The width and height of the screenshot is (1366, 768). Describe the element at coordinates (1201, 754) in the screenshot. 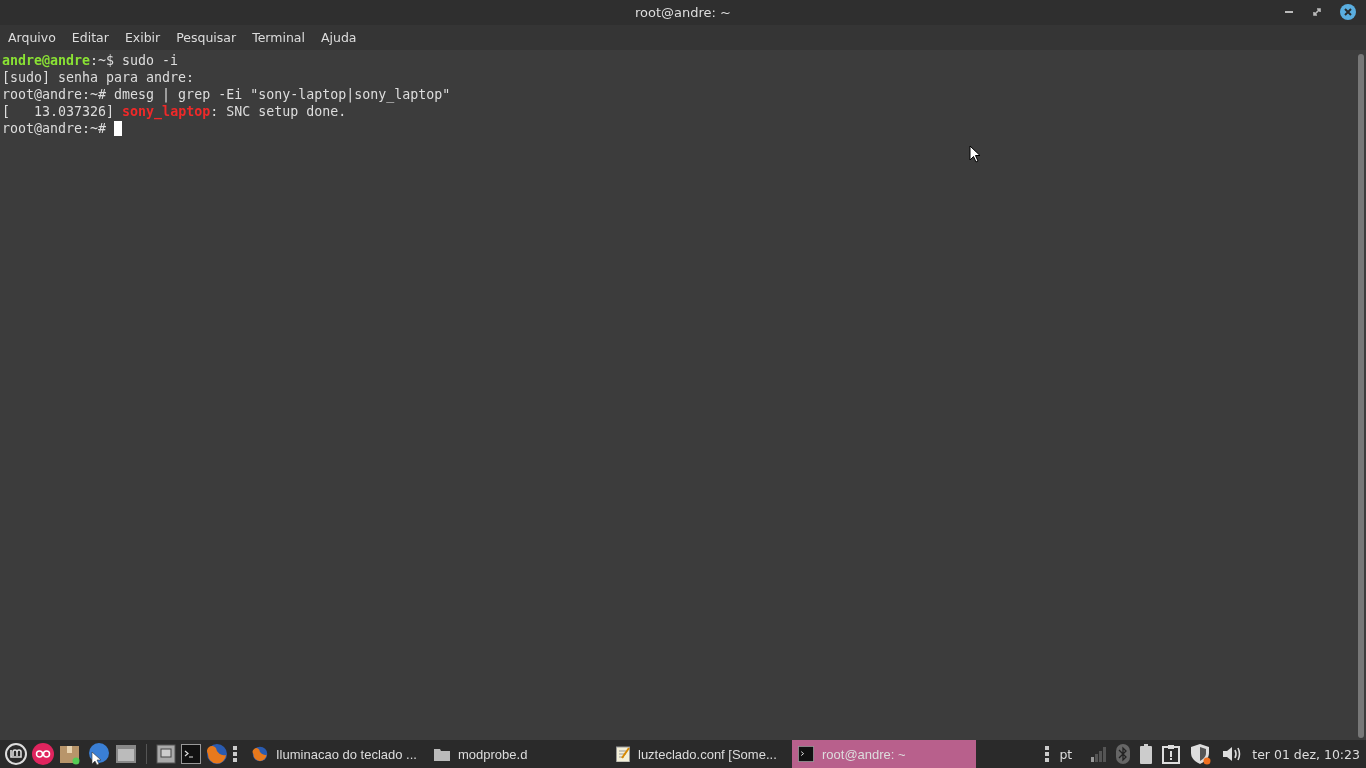

I see `shield-icon` at that location.